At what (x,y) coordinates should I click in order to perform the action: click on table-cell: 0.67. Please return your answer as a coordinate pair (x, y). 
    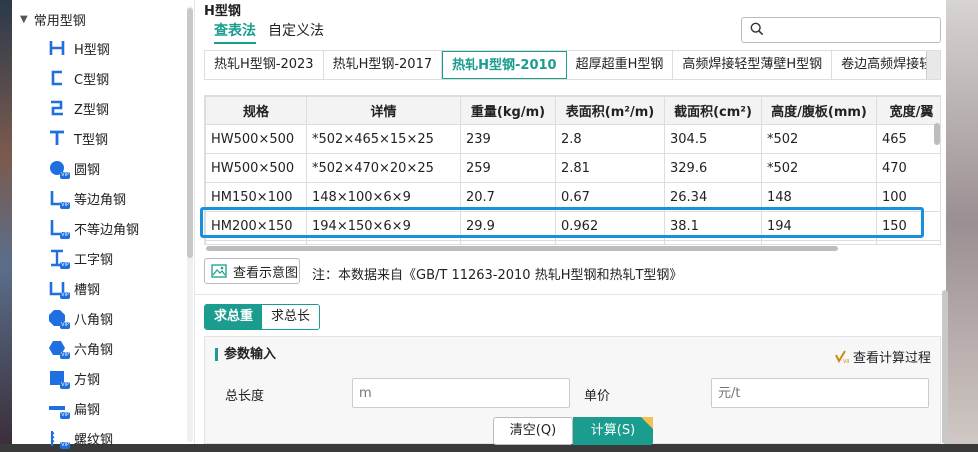
    Looking at the image, I should click on (610, 197).